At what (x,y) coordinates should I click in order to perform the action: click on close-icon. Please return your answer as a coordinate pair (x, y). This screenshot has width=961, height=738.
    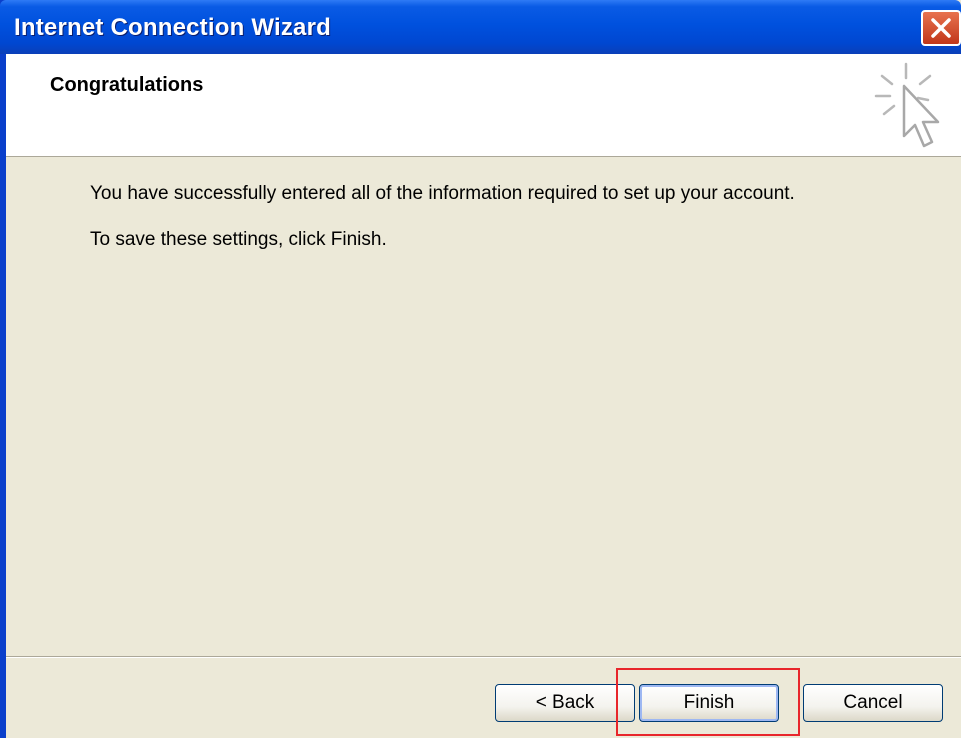
    Looking at the image, I should click on (941, 28).